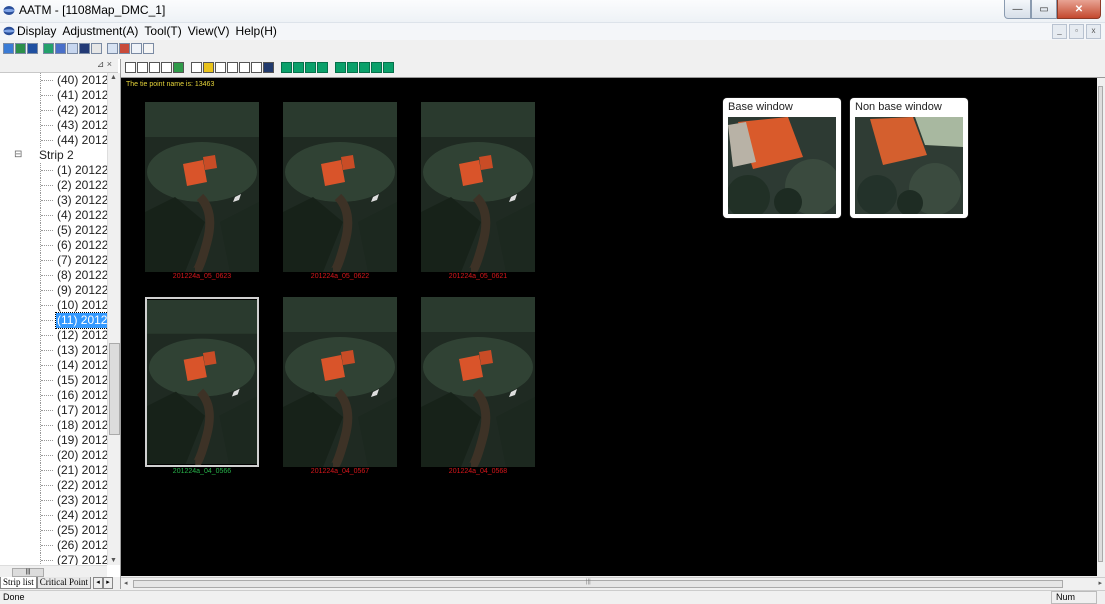  Describe the element at coordinates (8, 48) in the screenshot. I see `open-project-icon` at that location.